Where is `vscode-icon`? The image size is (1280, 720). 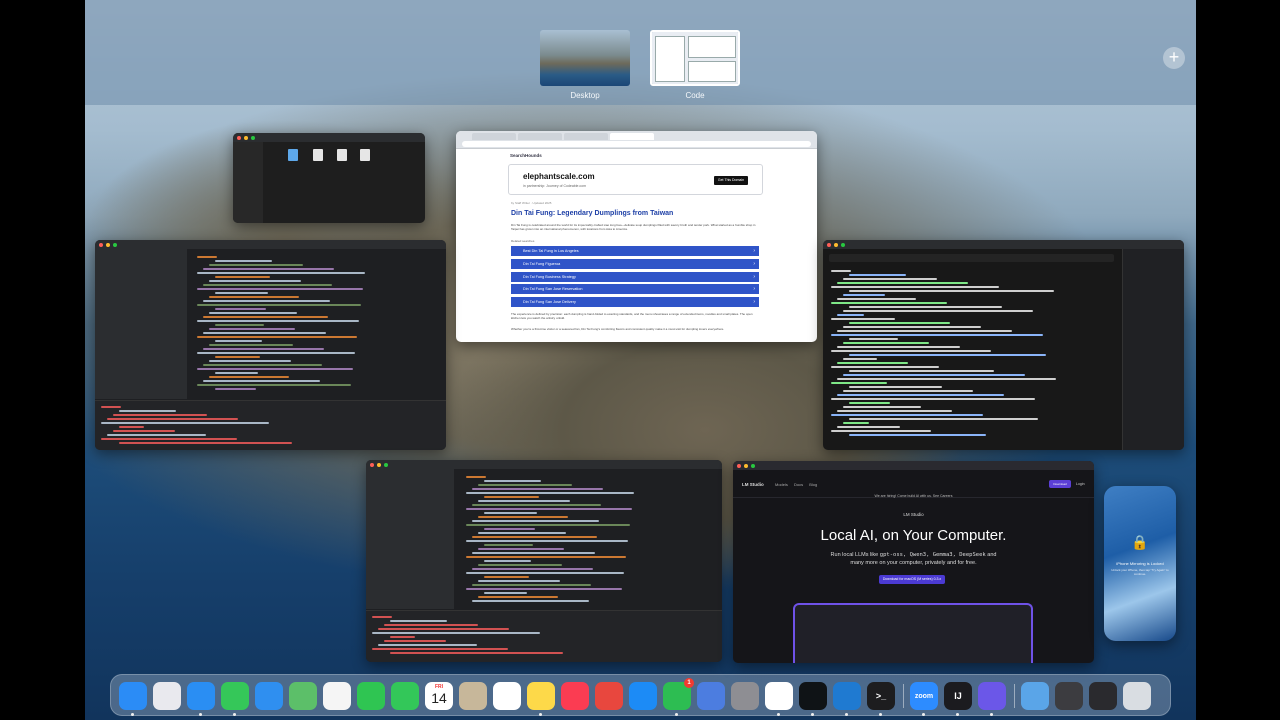 vscode-icon is located at coordinates (847, 696).